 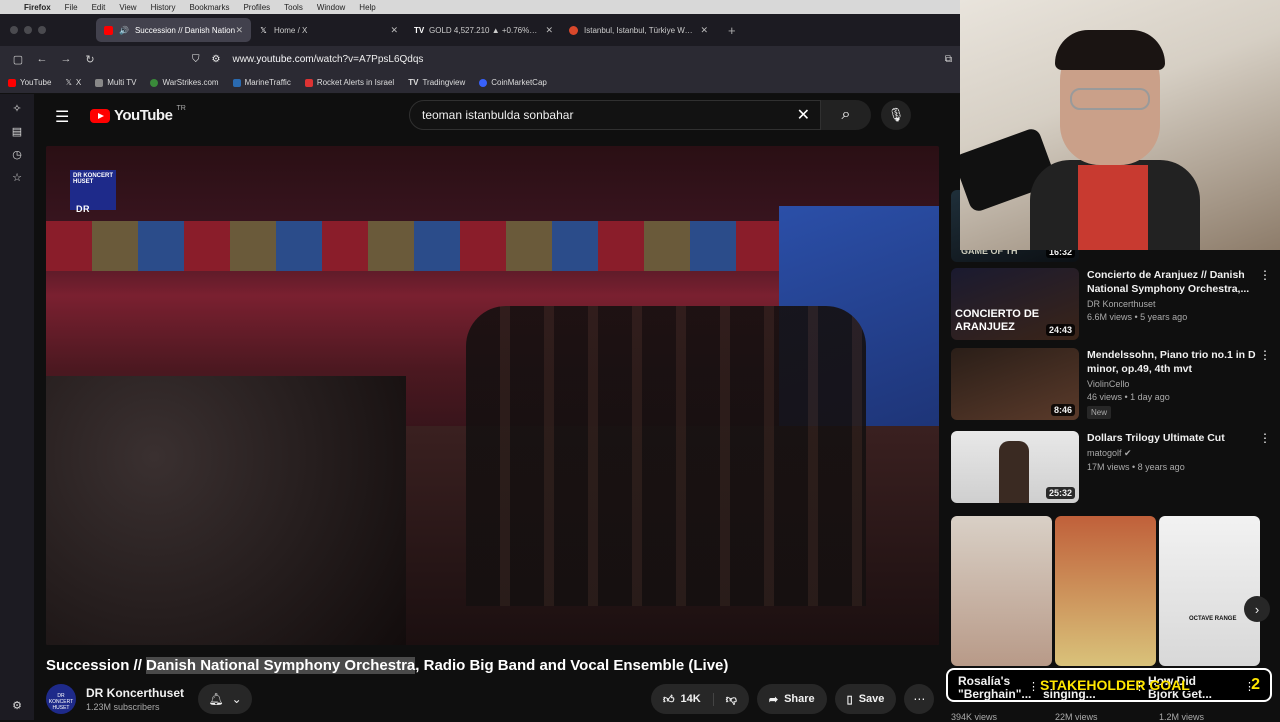 I want to click on menu-view: View, so click(x=127, y=7).